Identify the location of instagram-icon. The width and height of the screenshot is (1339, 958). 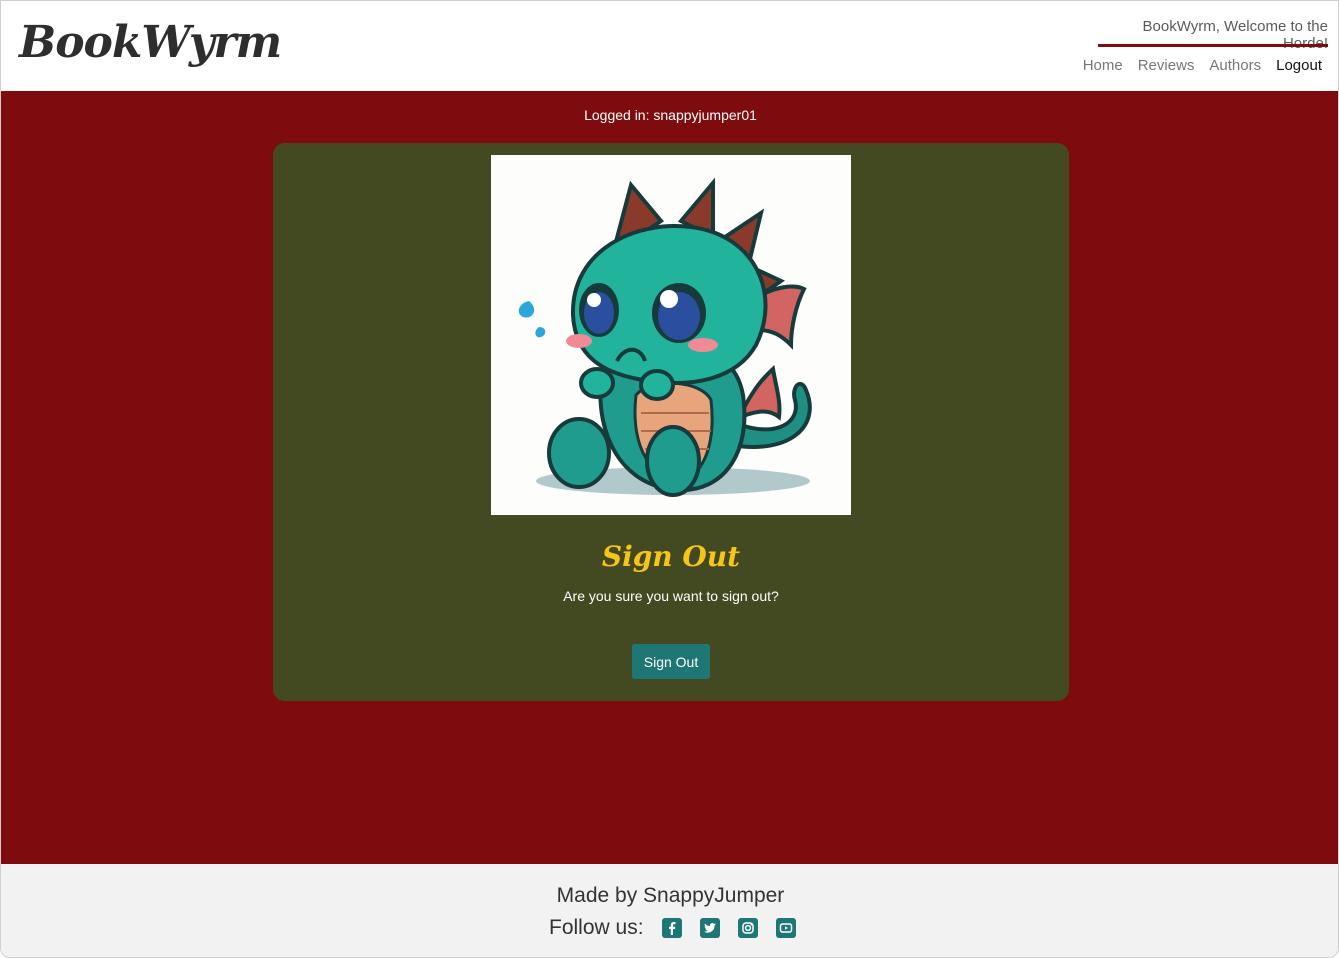
(747, 928).